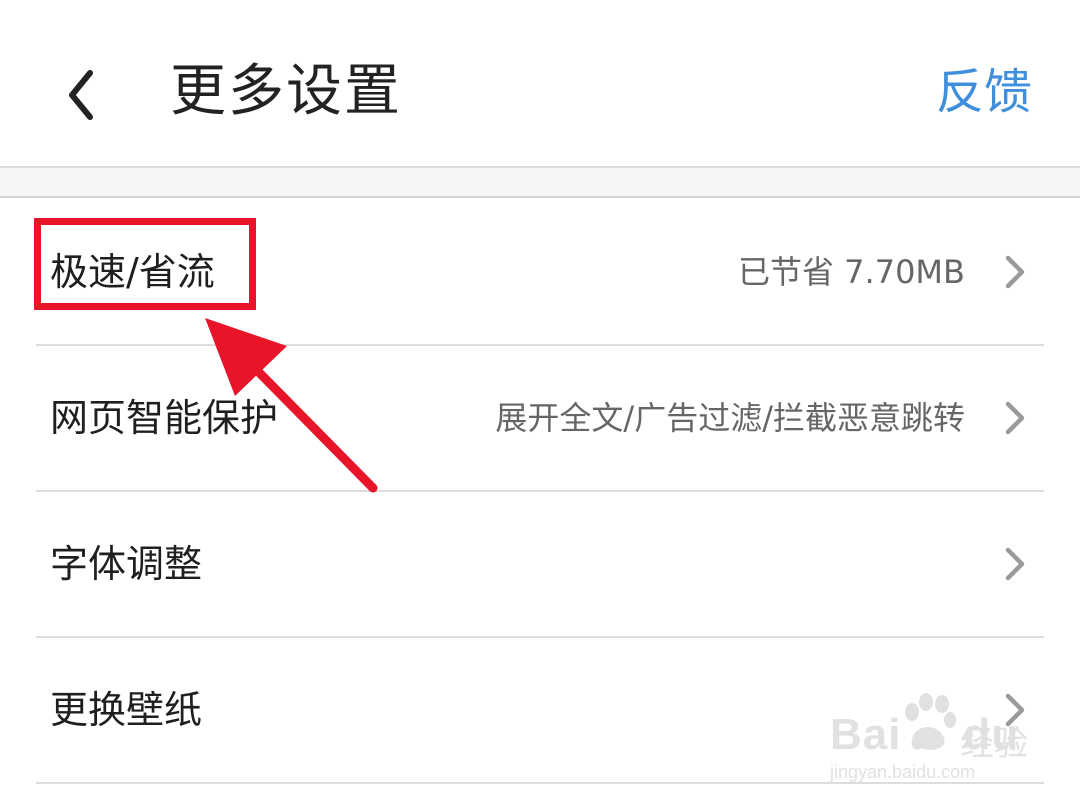  What do you see at coordinates (132, 272) in the screenshot?
I see `setting-label: 极速/省流` at bounding box center [132, 272].